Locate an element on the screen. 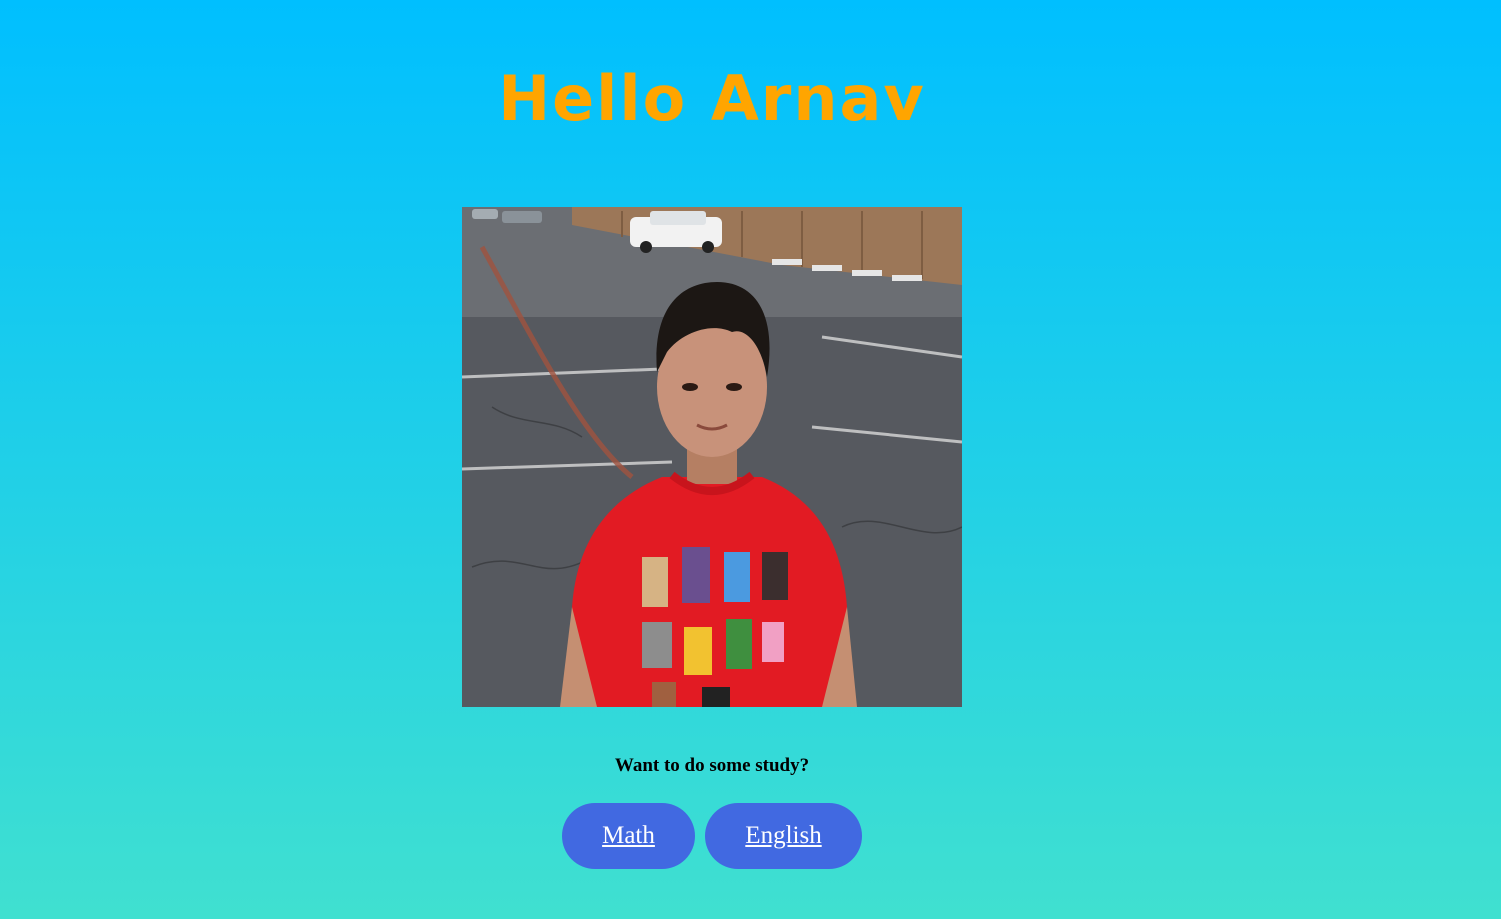 This screenshot has height=919, width=1501. math-button: Math is located at coordinates (628, 836).